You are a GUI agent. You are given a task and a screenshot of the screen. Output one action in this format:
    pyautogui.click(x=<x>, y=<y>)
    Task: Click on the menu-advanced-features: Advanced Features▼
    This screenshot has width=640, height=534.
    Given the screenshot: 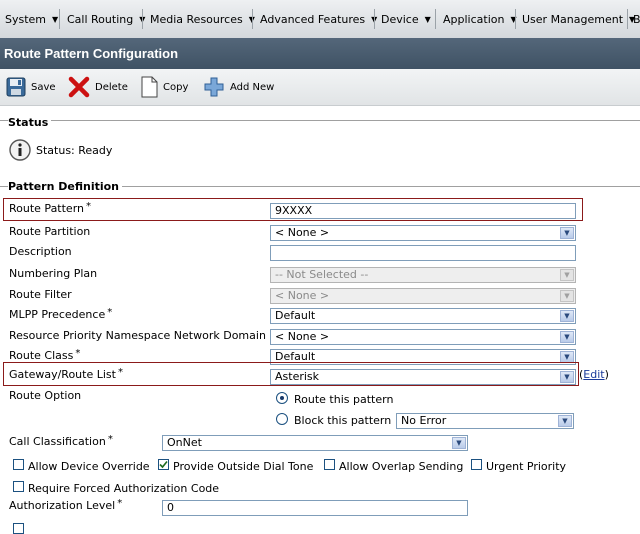 What is the action you would take?
    pyautogui.click(x=318, y=20)
    